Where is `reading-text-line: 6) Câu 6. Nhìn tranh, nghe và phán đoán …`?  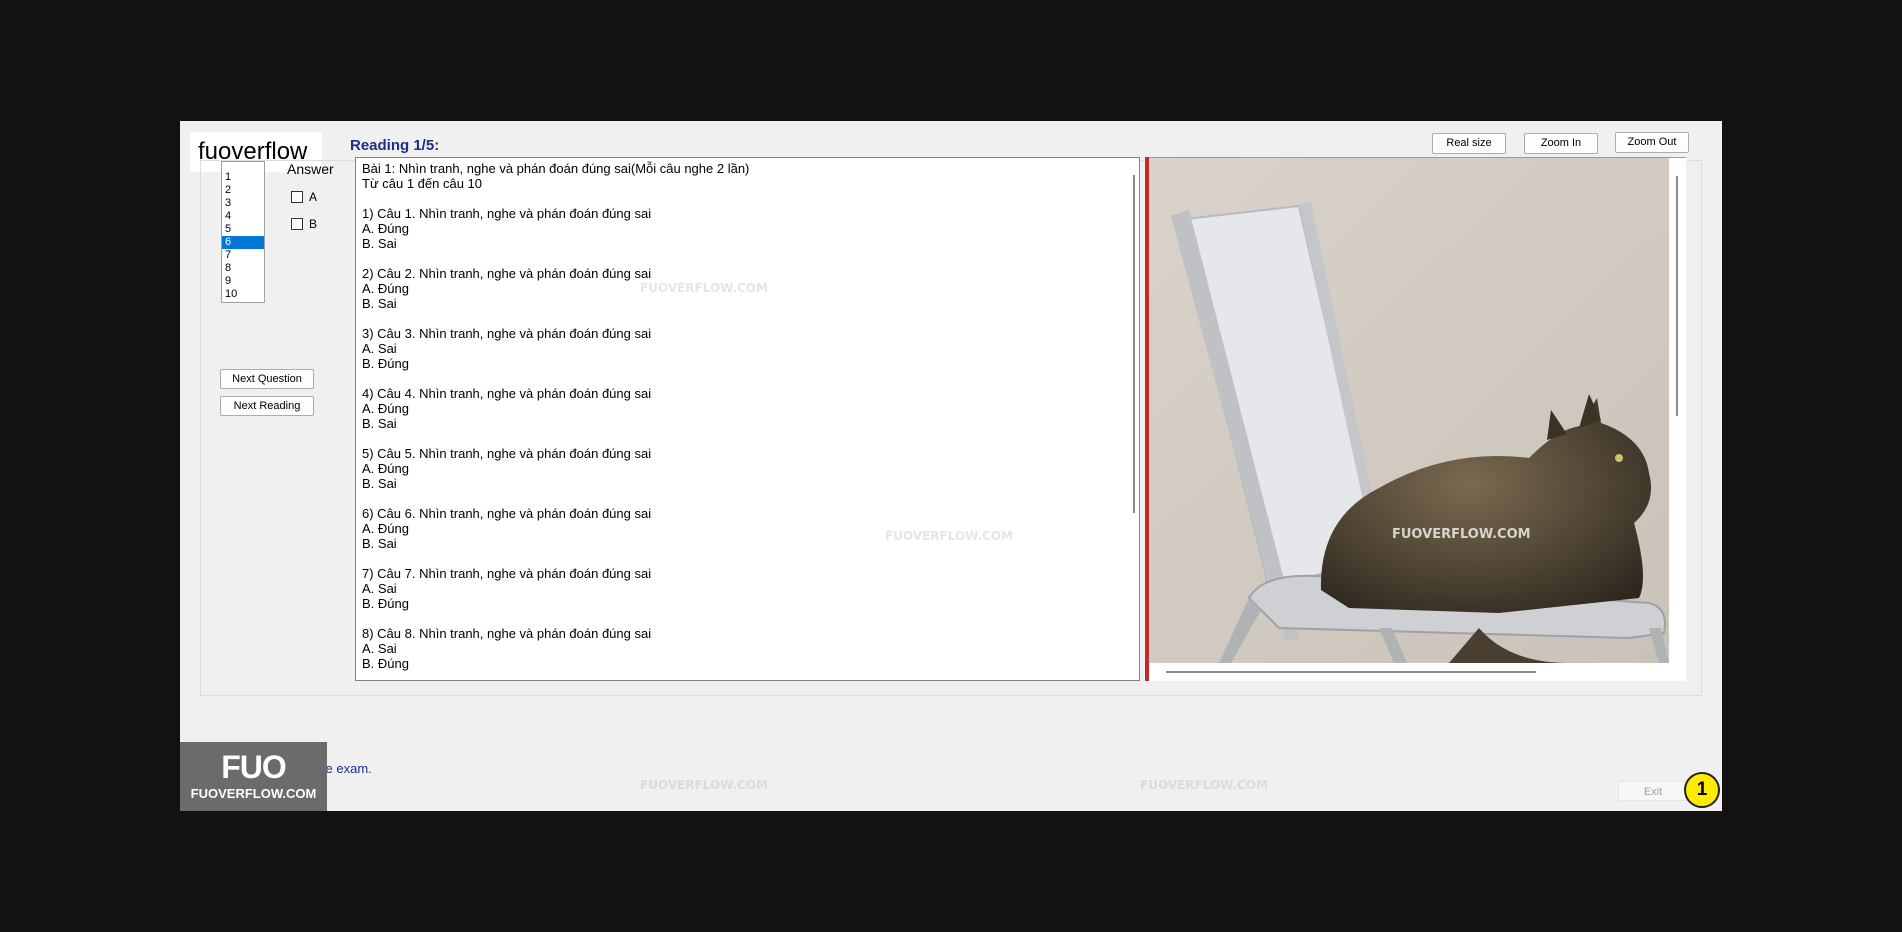
reading-text-line: 6) Câu 6. Nhìn tranh, nghe và phán đoán … is located at coordinates (507, 513).